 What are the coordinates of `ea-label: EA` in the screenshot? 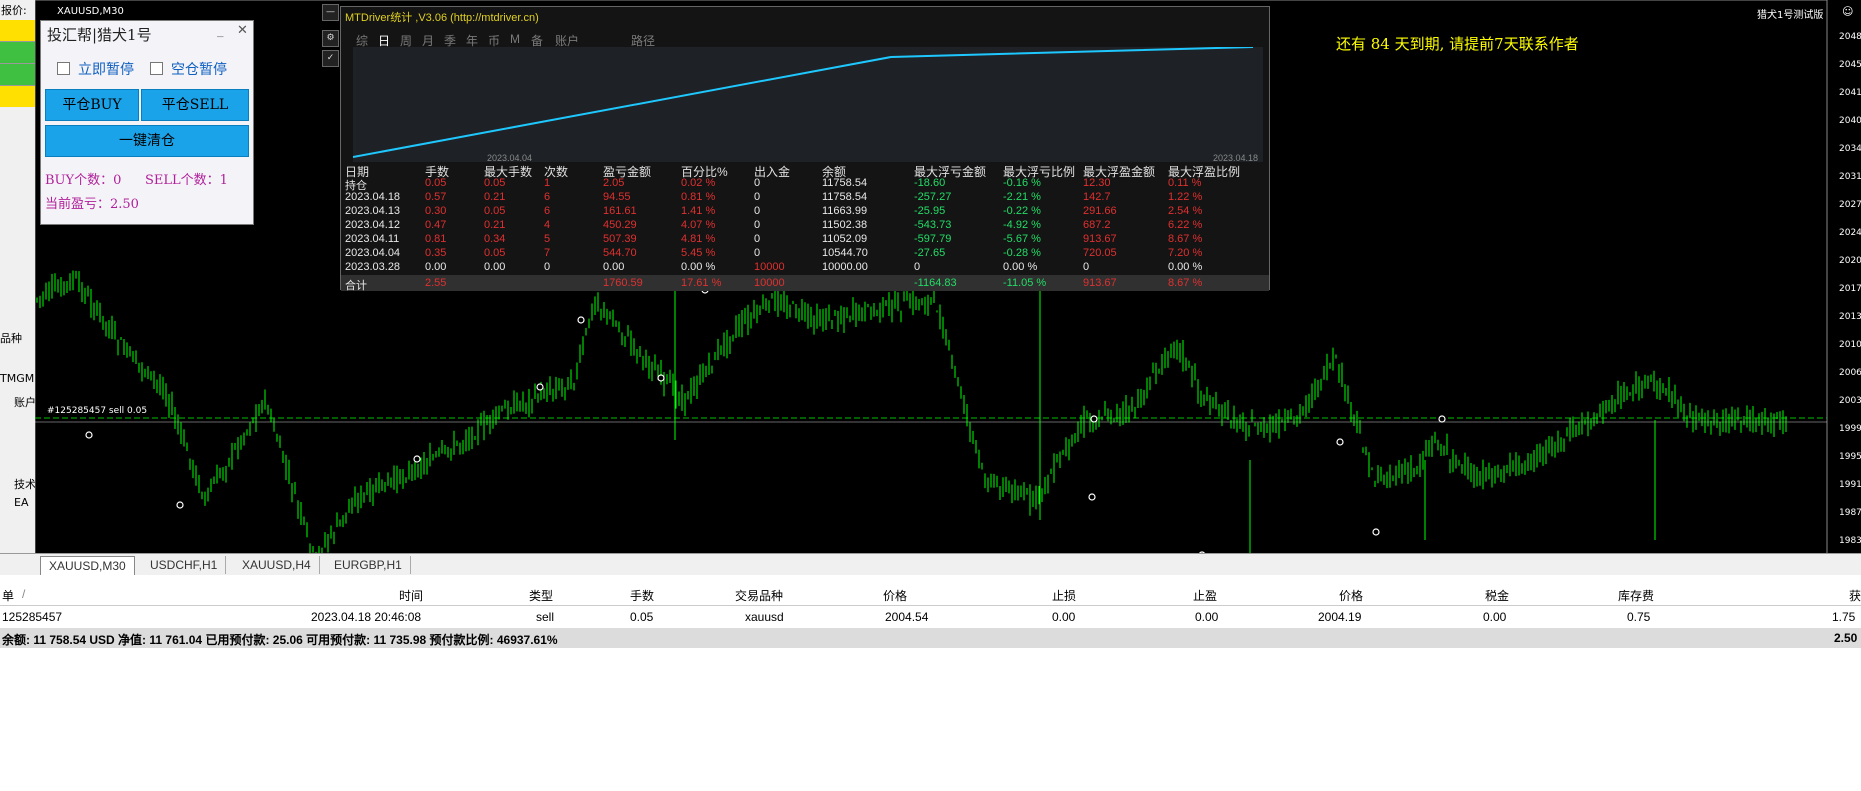 It's located at (21, 502).